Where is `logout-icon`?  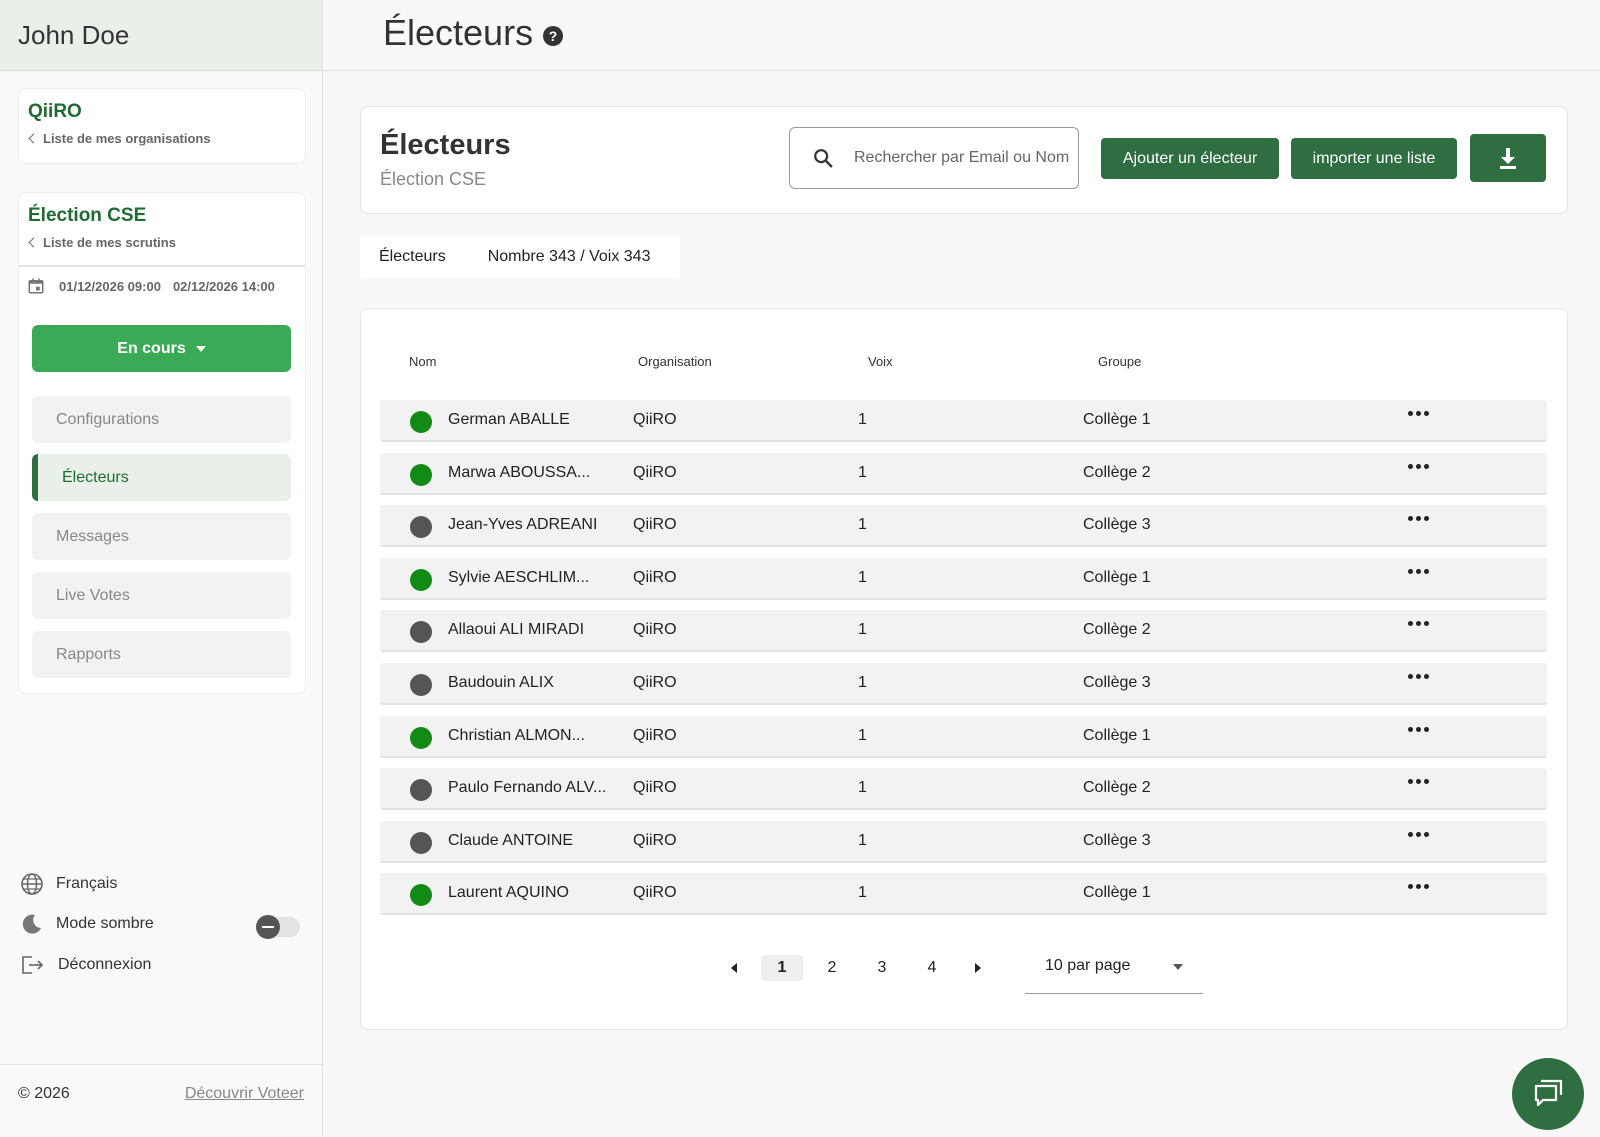 logout-icon is located at coordinates (33, 965).